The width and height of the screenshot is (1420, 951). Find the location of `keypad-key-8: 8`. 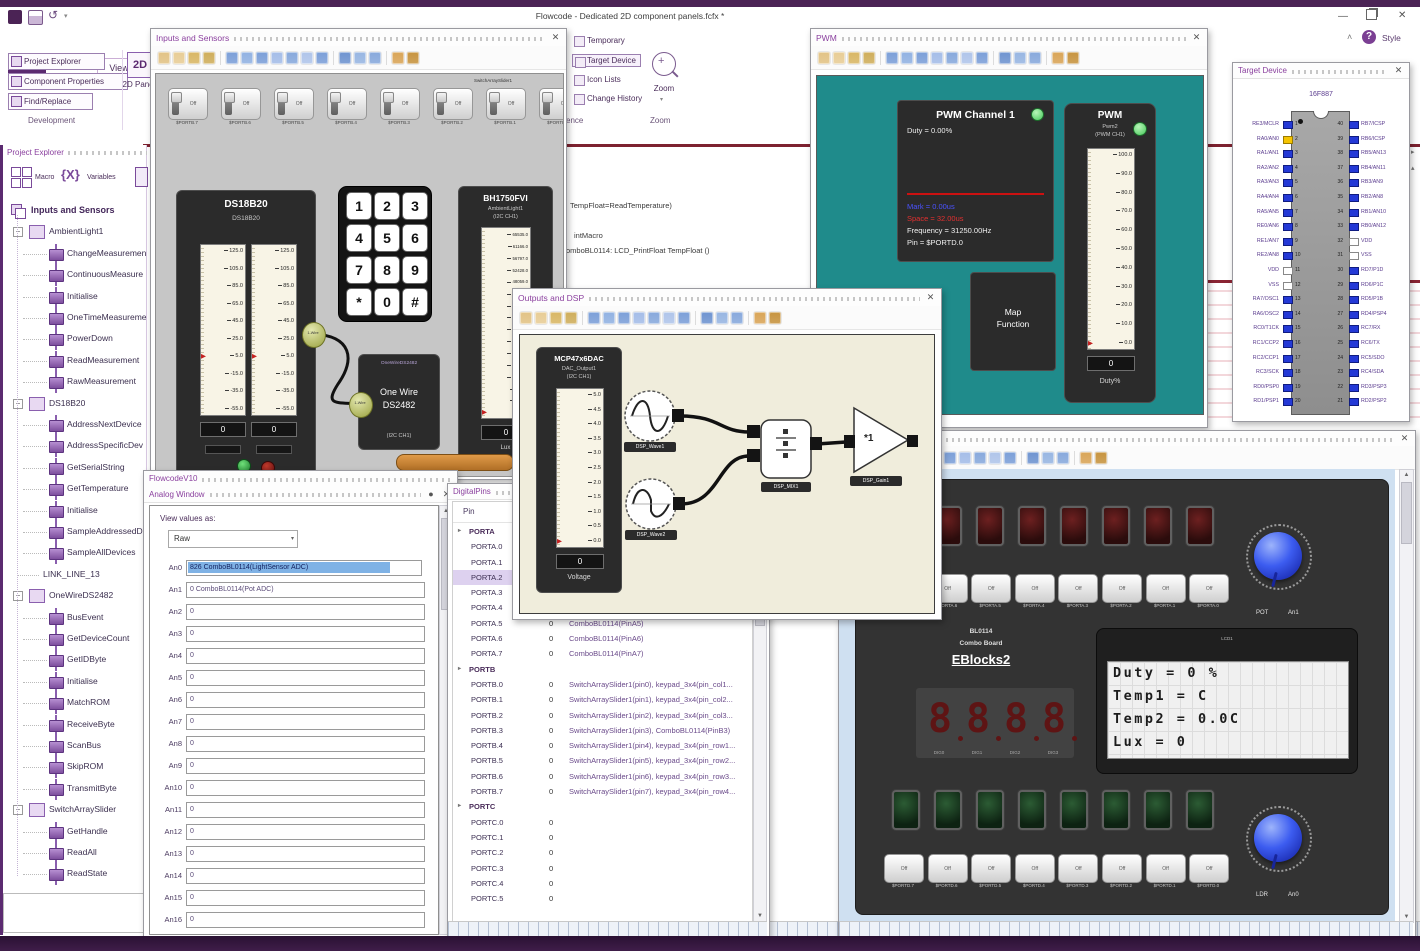

keypad-key-8: 8 is located at coordinates (387, 270).